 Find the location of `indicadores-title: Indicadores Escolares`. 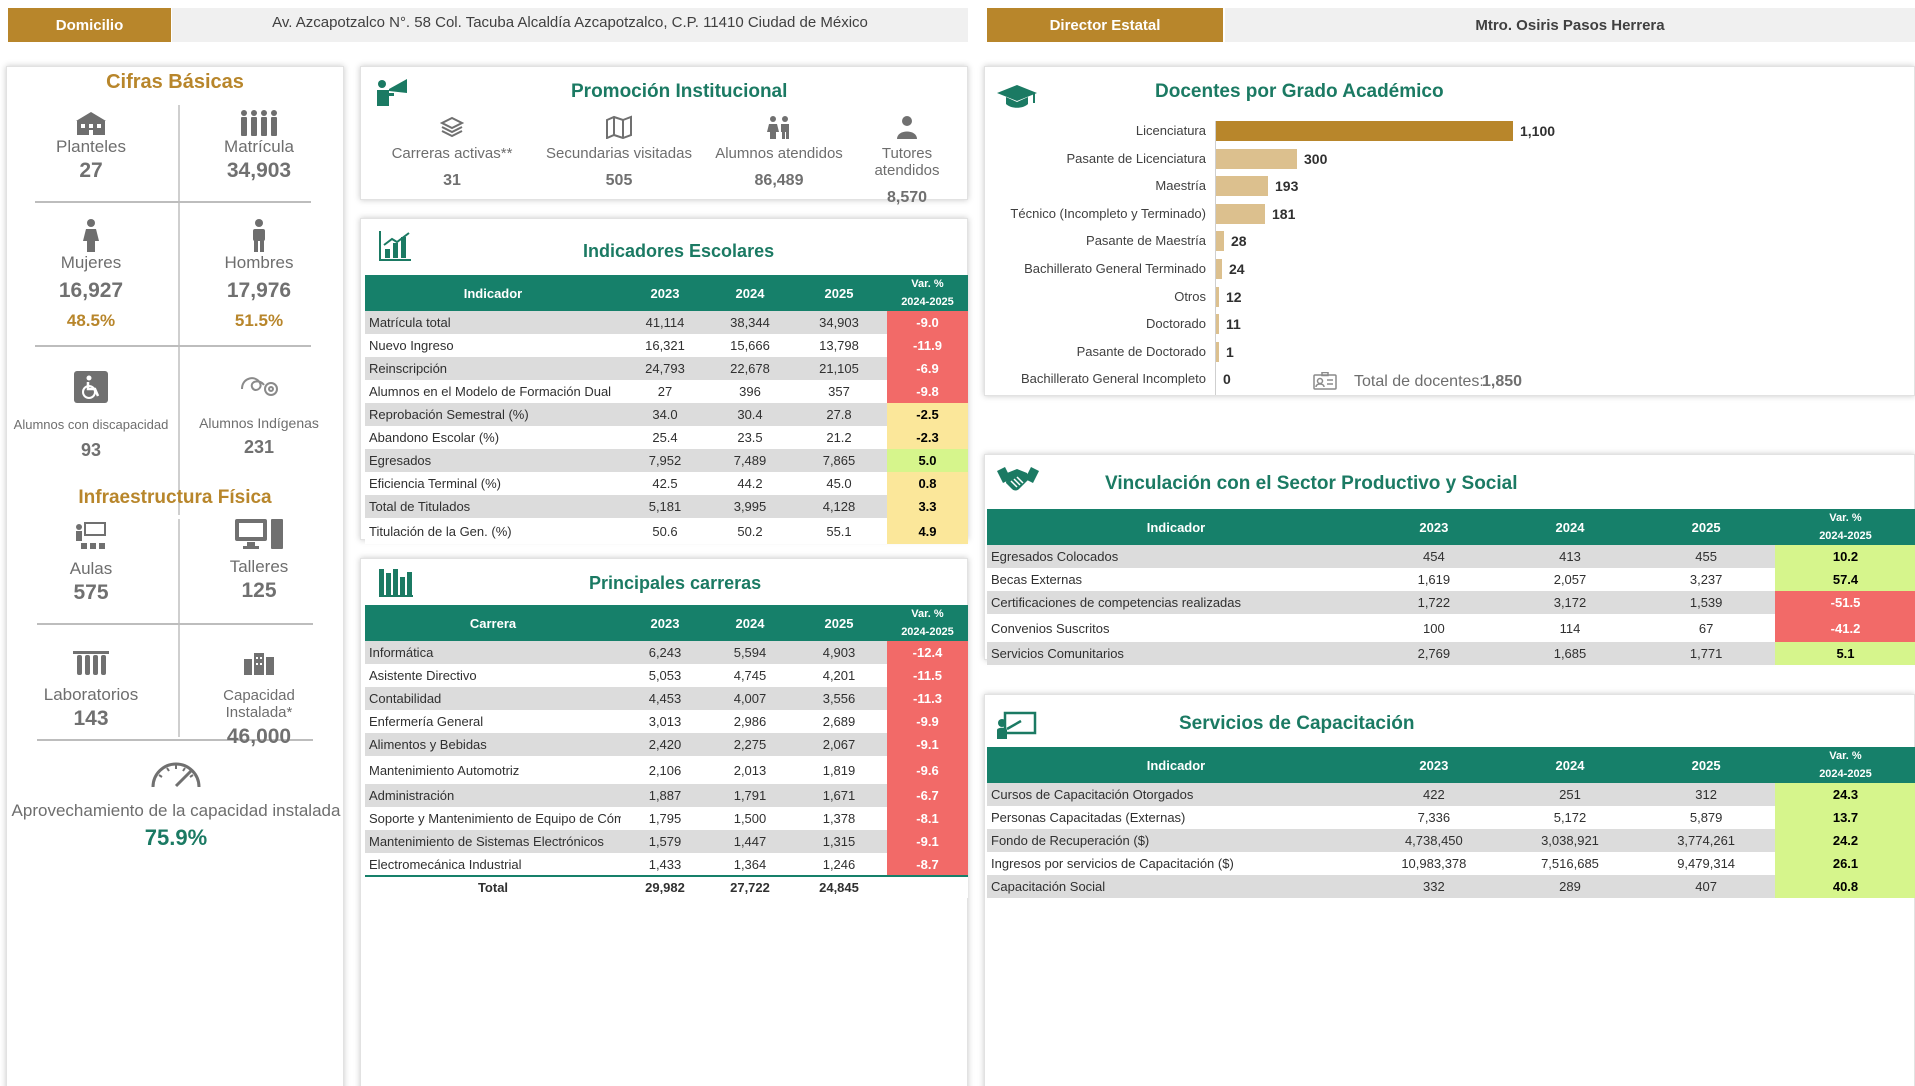

indicadores-title: Indicadores Escolares is located at coordinates (679, 251).